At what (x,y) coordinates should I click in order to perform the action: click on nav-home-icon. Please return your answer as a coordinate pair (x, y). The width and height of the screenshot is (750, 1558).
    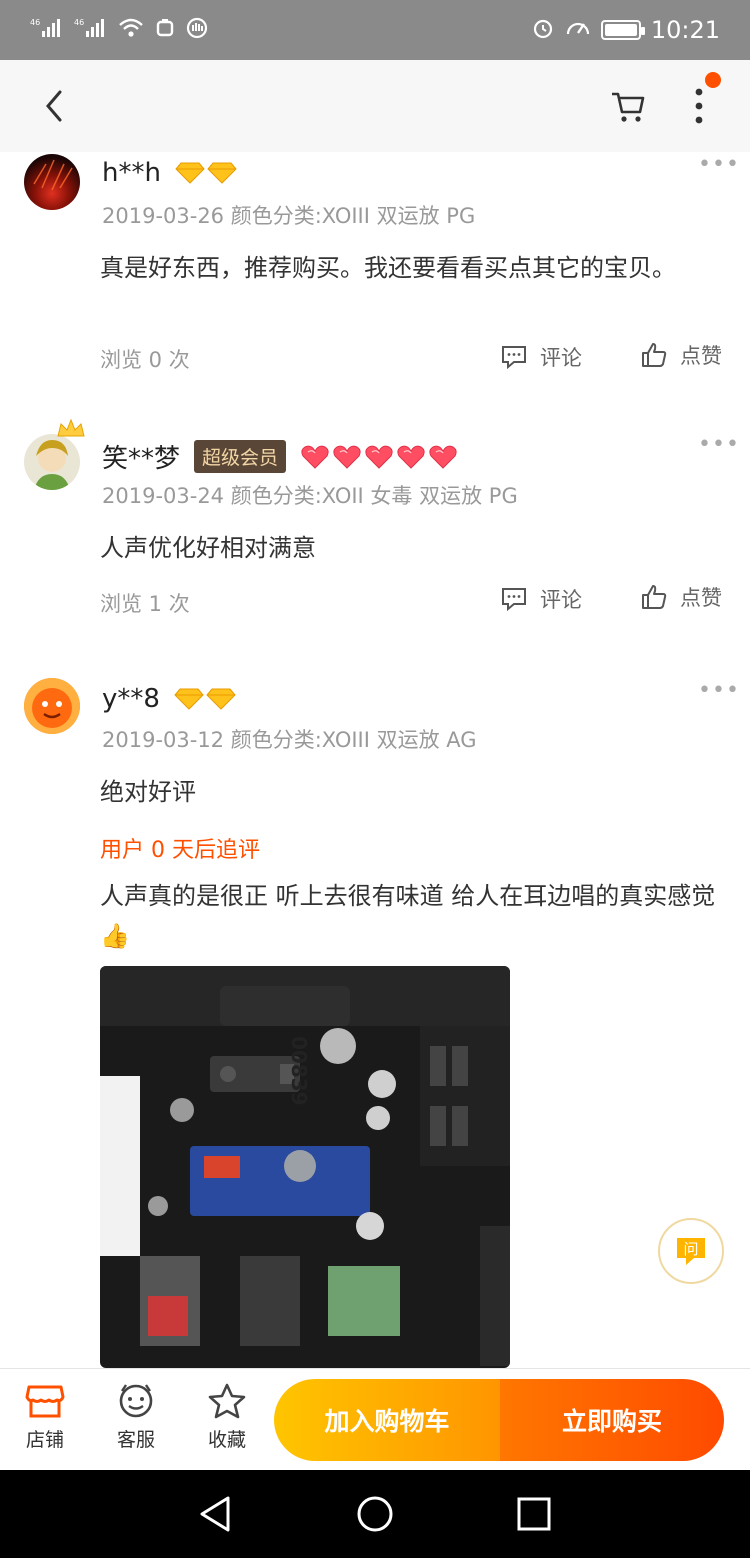
    Looking at the image, I should click on (375, 1514).